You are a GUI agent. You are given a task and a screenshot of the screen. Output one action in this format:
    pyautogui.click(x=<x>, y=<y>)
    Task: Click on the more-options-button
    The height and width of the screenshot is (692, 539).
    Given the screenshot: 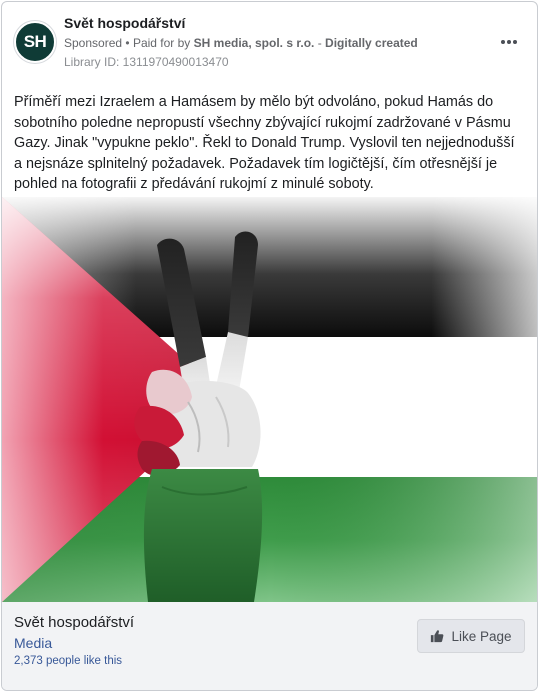 What is the action you would take?
    pyautogui.click(x=509, y=42)
    